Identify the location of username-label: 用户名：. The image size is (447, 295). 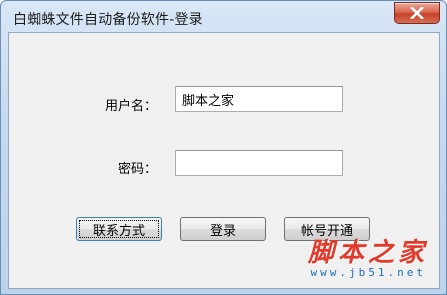
(130, 106).